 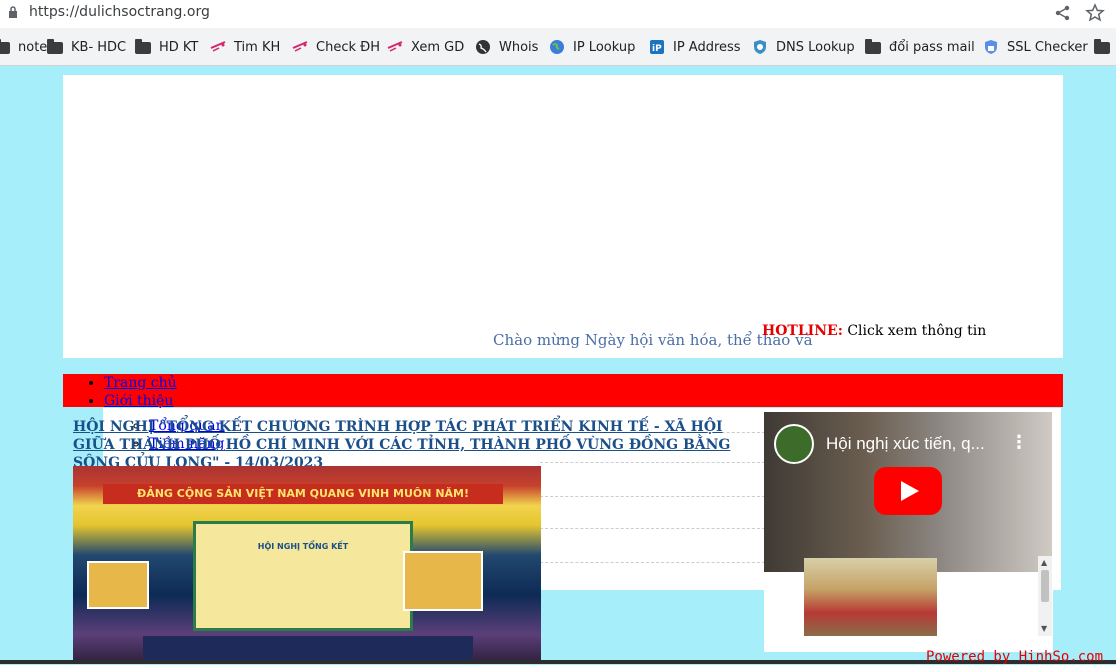 I want to click on play-button-icon, so click(x=908, y=491).